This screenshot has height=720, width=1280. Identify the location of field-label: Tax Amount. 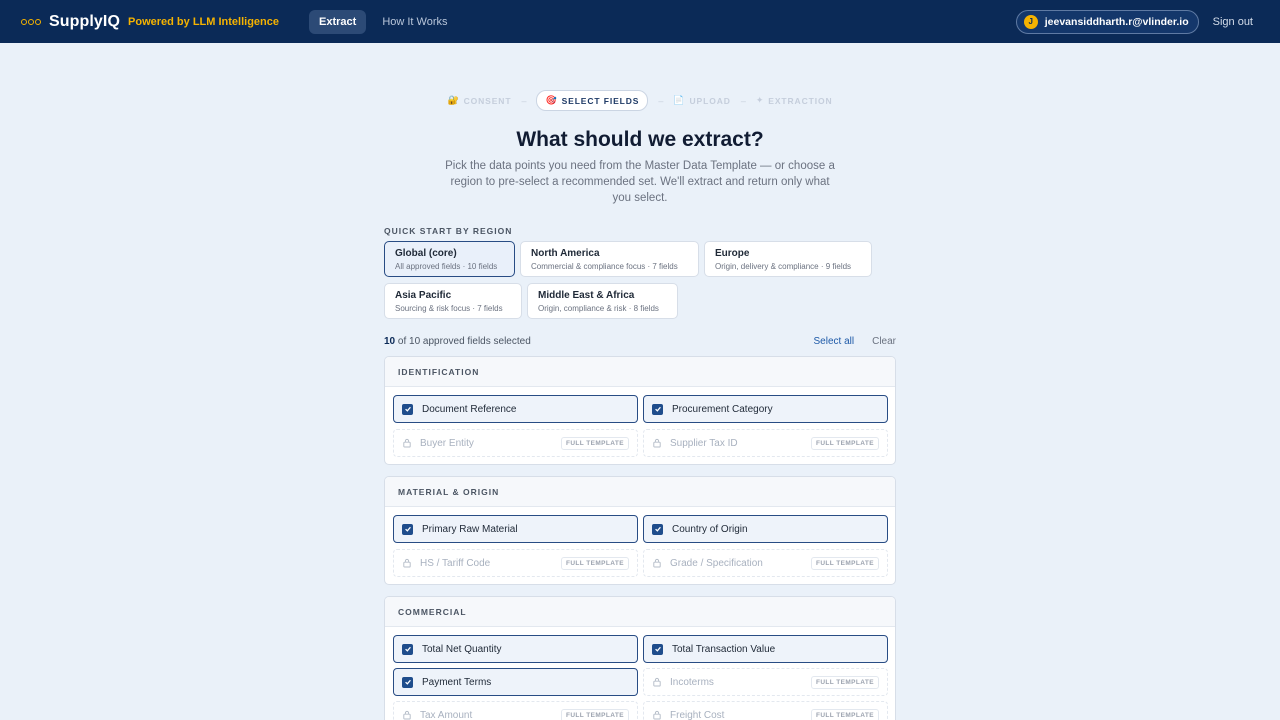
(446, 714).